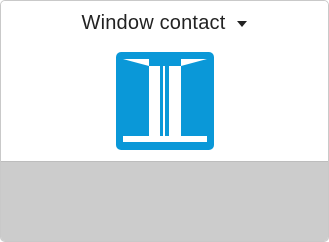 Image resolution: width=329 pixels, height=242 pixels. I want to click on device-selector: Window contact, so click(164, 23).